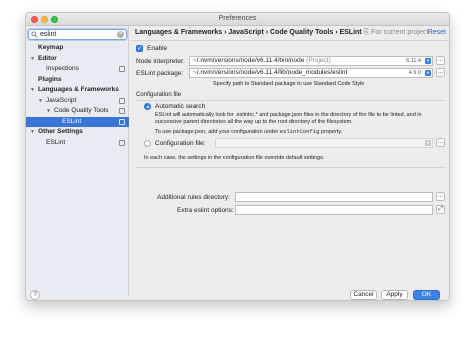 The height and width of the screenshot is (337, 474). What do you see at coordinates (77, 111) in the screenshot?
I see `sidebar-item-code-quality-tools: ▼ Code Quality Tools` at bounding box center [77, 111].